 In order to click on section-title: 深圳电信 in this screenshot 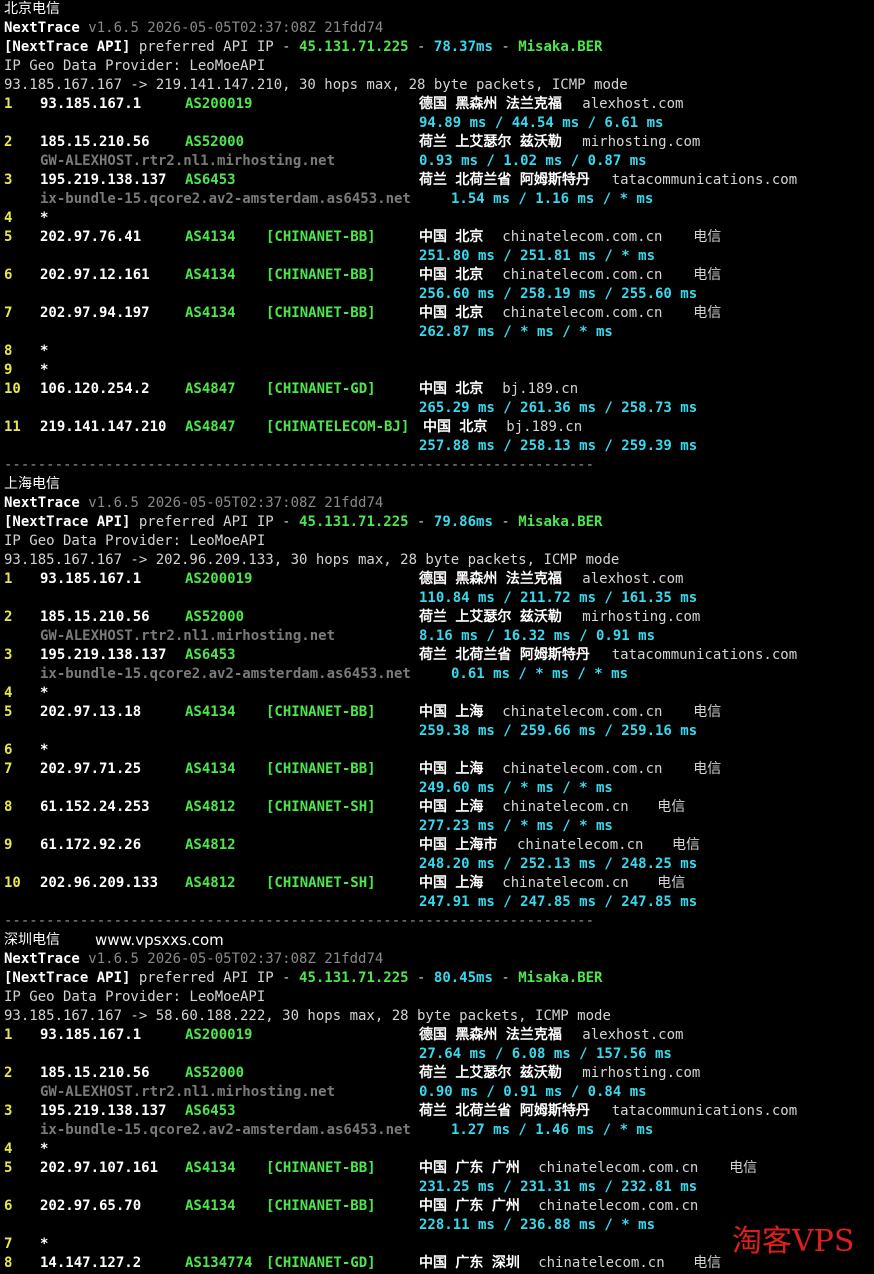, I will do `click(32, 940)`.